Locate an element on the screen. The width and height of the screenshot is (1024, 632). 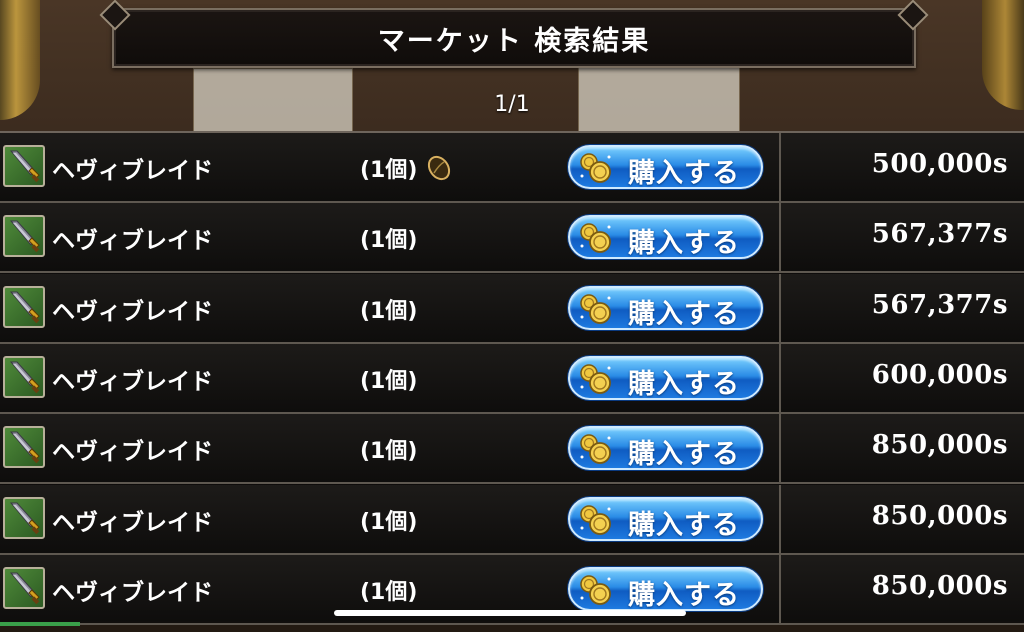
title-banner: マーケット 検索結果 is located at coordinates (514, 38).